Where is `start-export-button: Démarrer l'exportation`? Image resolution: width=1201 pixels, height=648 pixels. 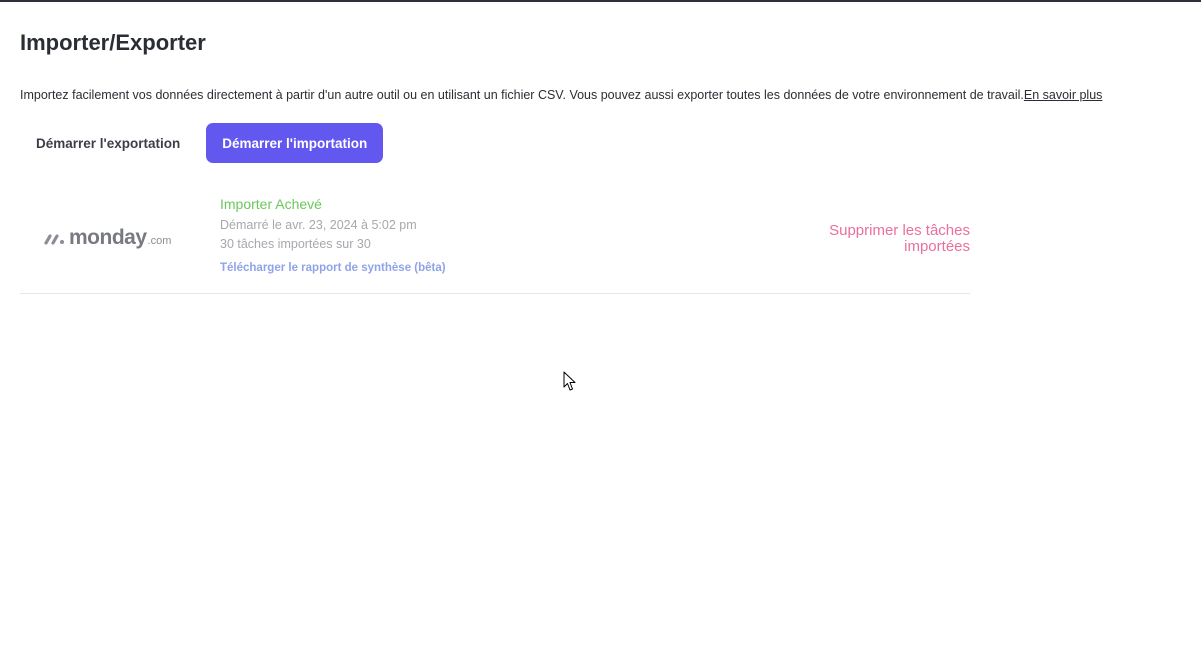 start-export-button: Démarrer l'exportation is located at coordinates (108, 143).